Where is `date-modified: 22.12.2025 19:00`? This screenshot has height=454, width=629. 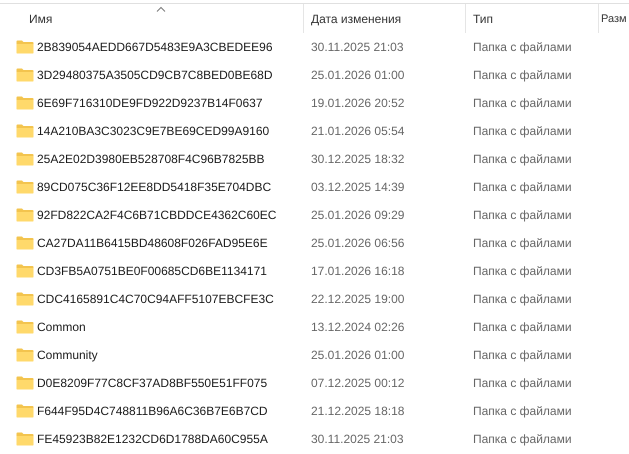
date-modified: 22.12.2025 19:00 is located at coordinates (357, 299).